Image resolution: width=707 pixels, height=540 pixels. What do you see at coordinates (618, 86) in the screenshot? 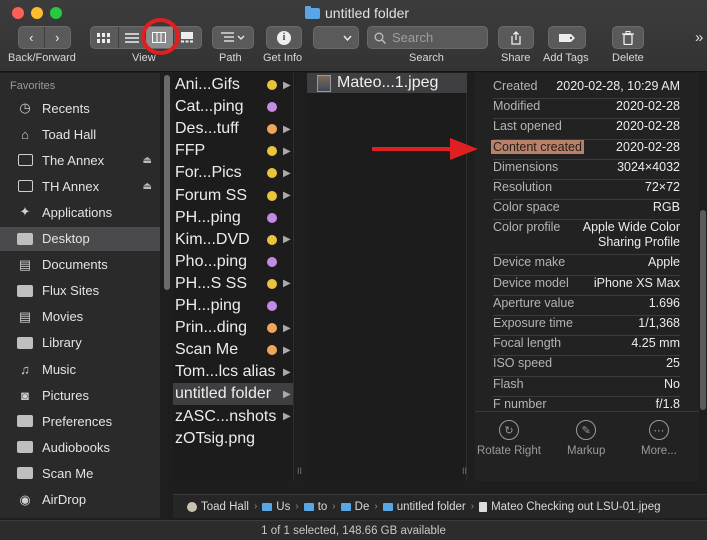
I see `info-value: 2020-02-28, 10:29 AM` at bounding box center [618, 86].